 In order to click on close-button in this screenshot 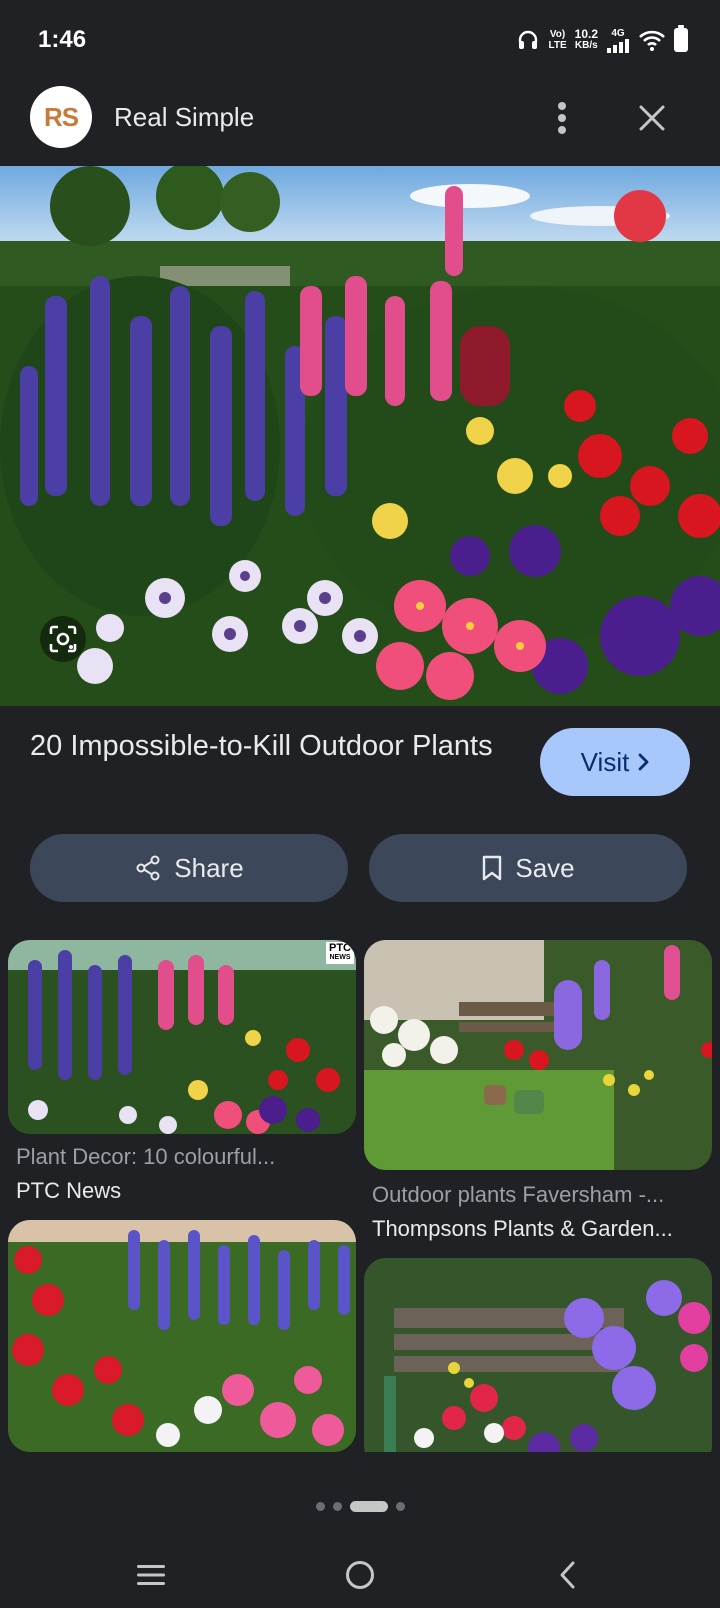, I will do `click(652, 118)`.